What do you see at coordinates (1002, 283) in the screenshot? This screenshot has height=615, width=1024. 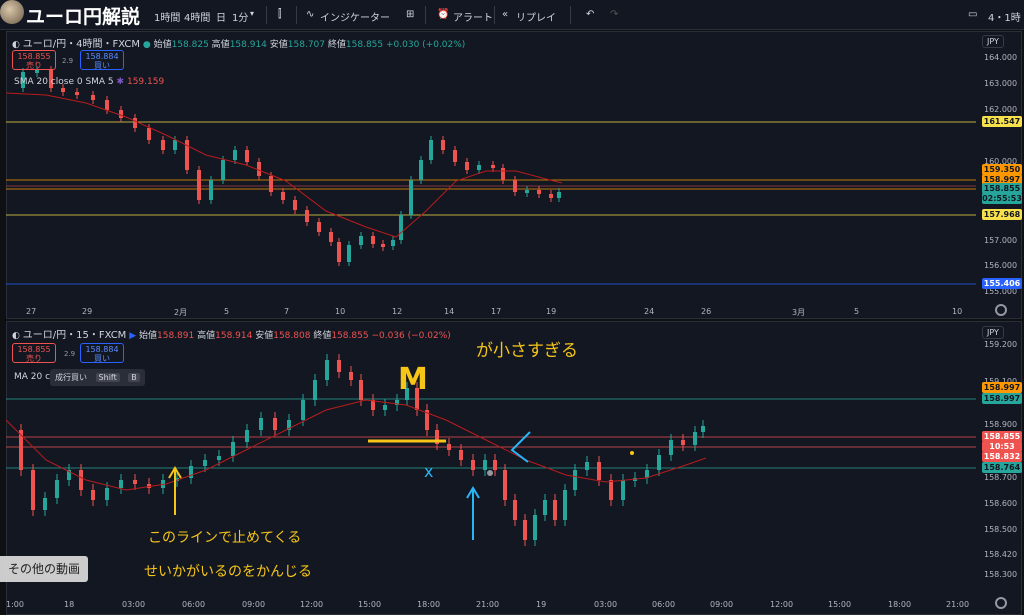 I see `price-label: 155.406` at bounding box center [1002, 283].